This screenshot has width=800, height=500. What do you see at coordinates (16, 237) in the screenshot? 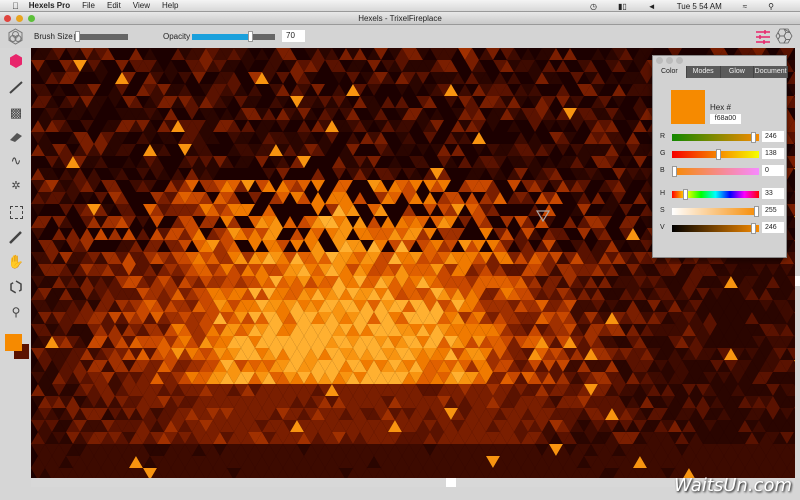
I see `eyedropper-tool` at bounding box center [16, 237].